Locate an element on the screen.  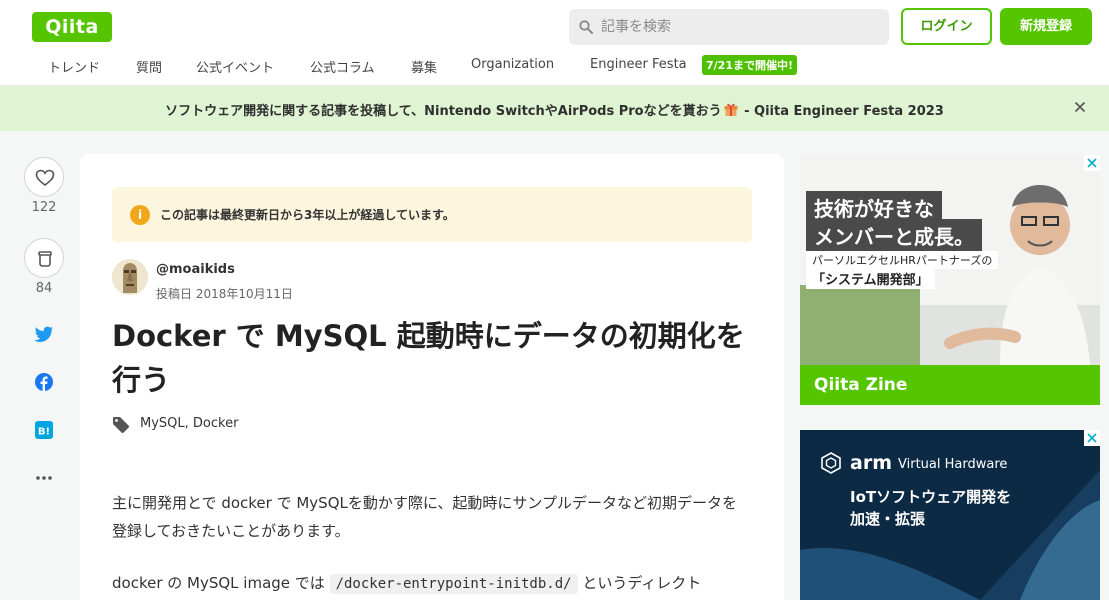
search-icon is located at coordinates (586, 27).